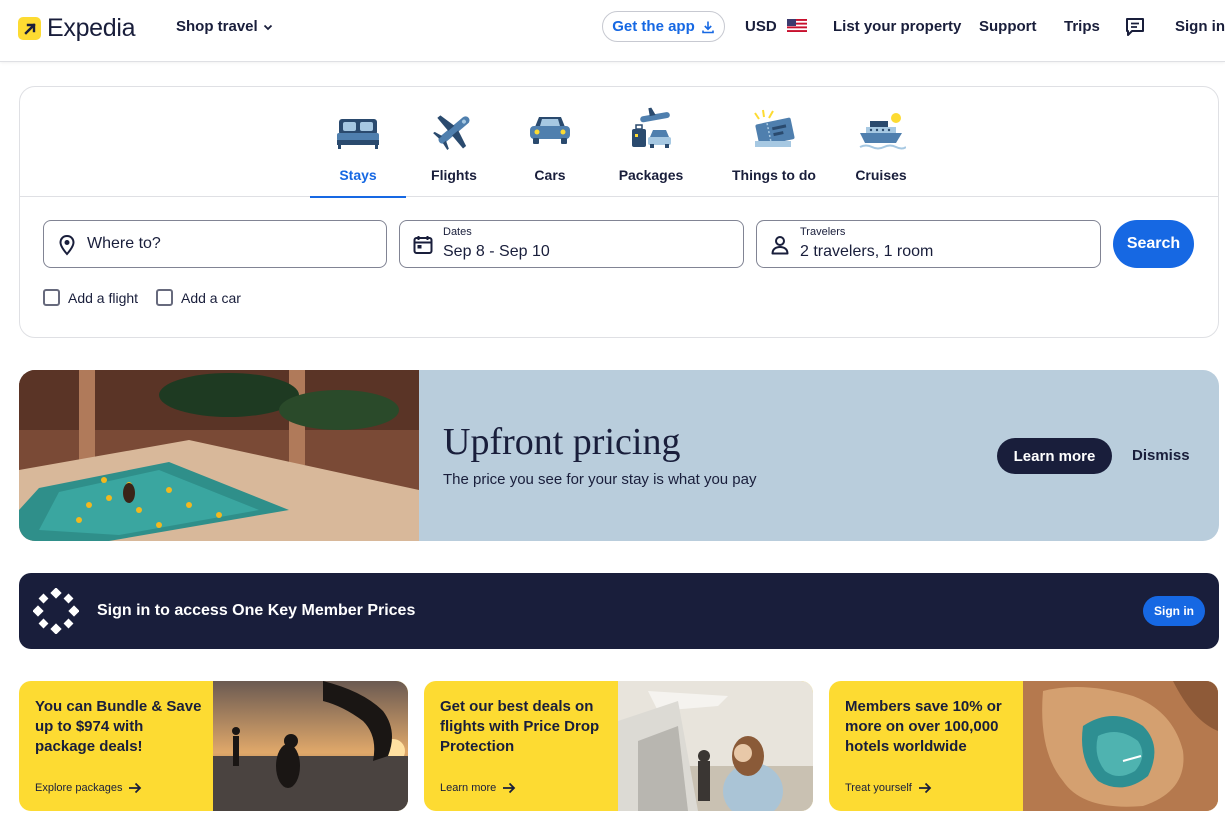  Describe the element at coordinates (651, 175) in the screenshot. I see `tab-packages-label: Packages` at that location.